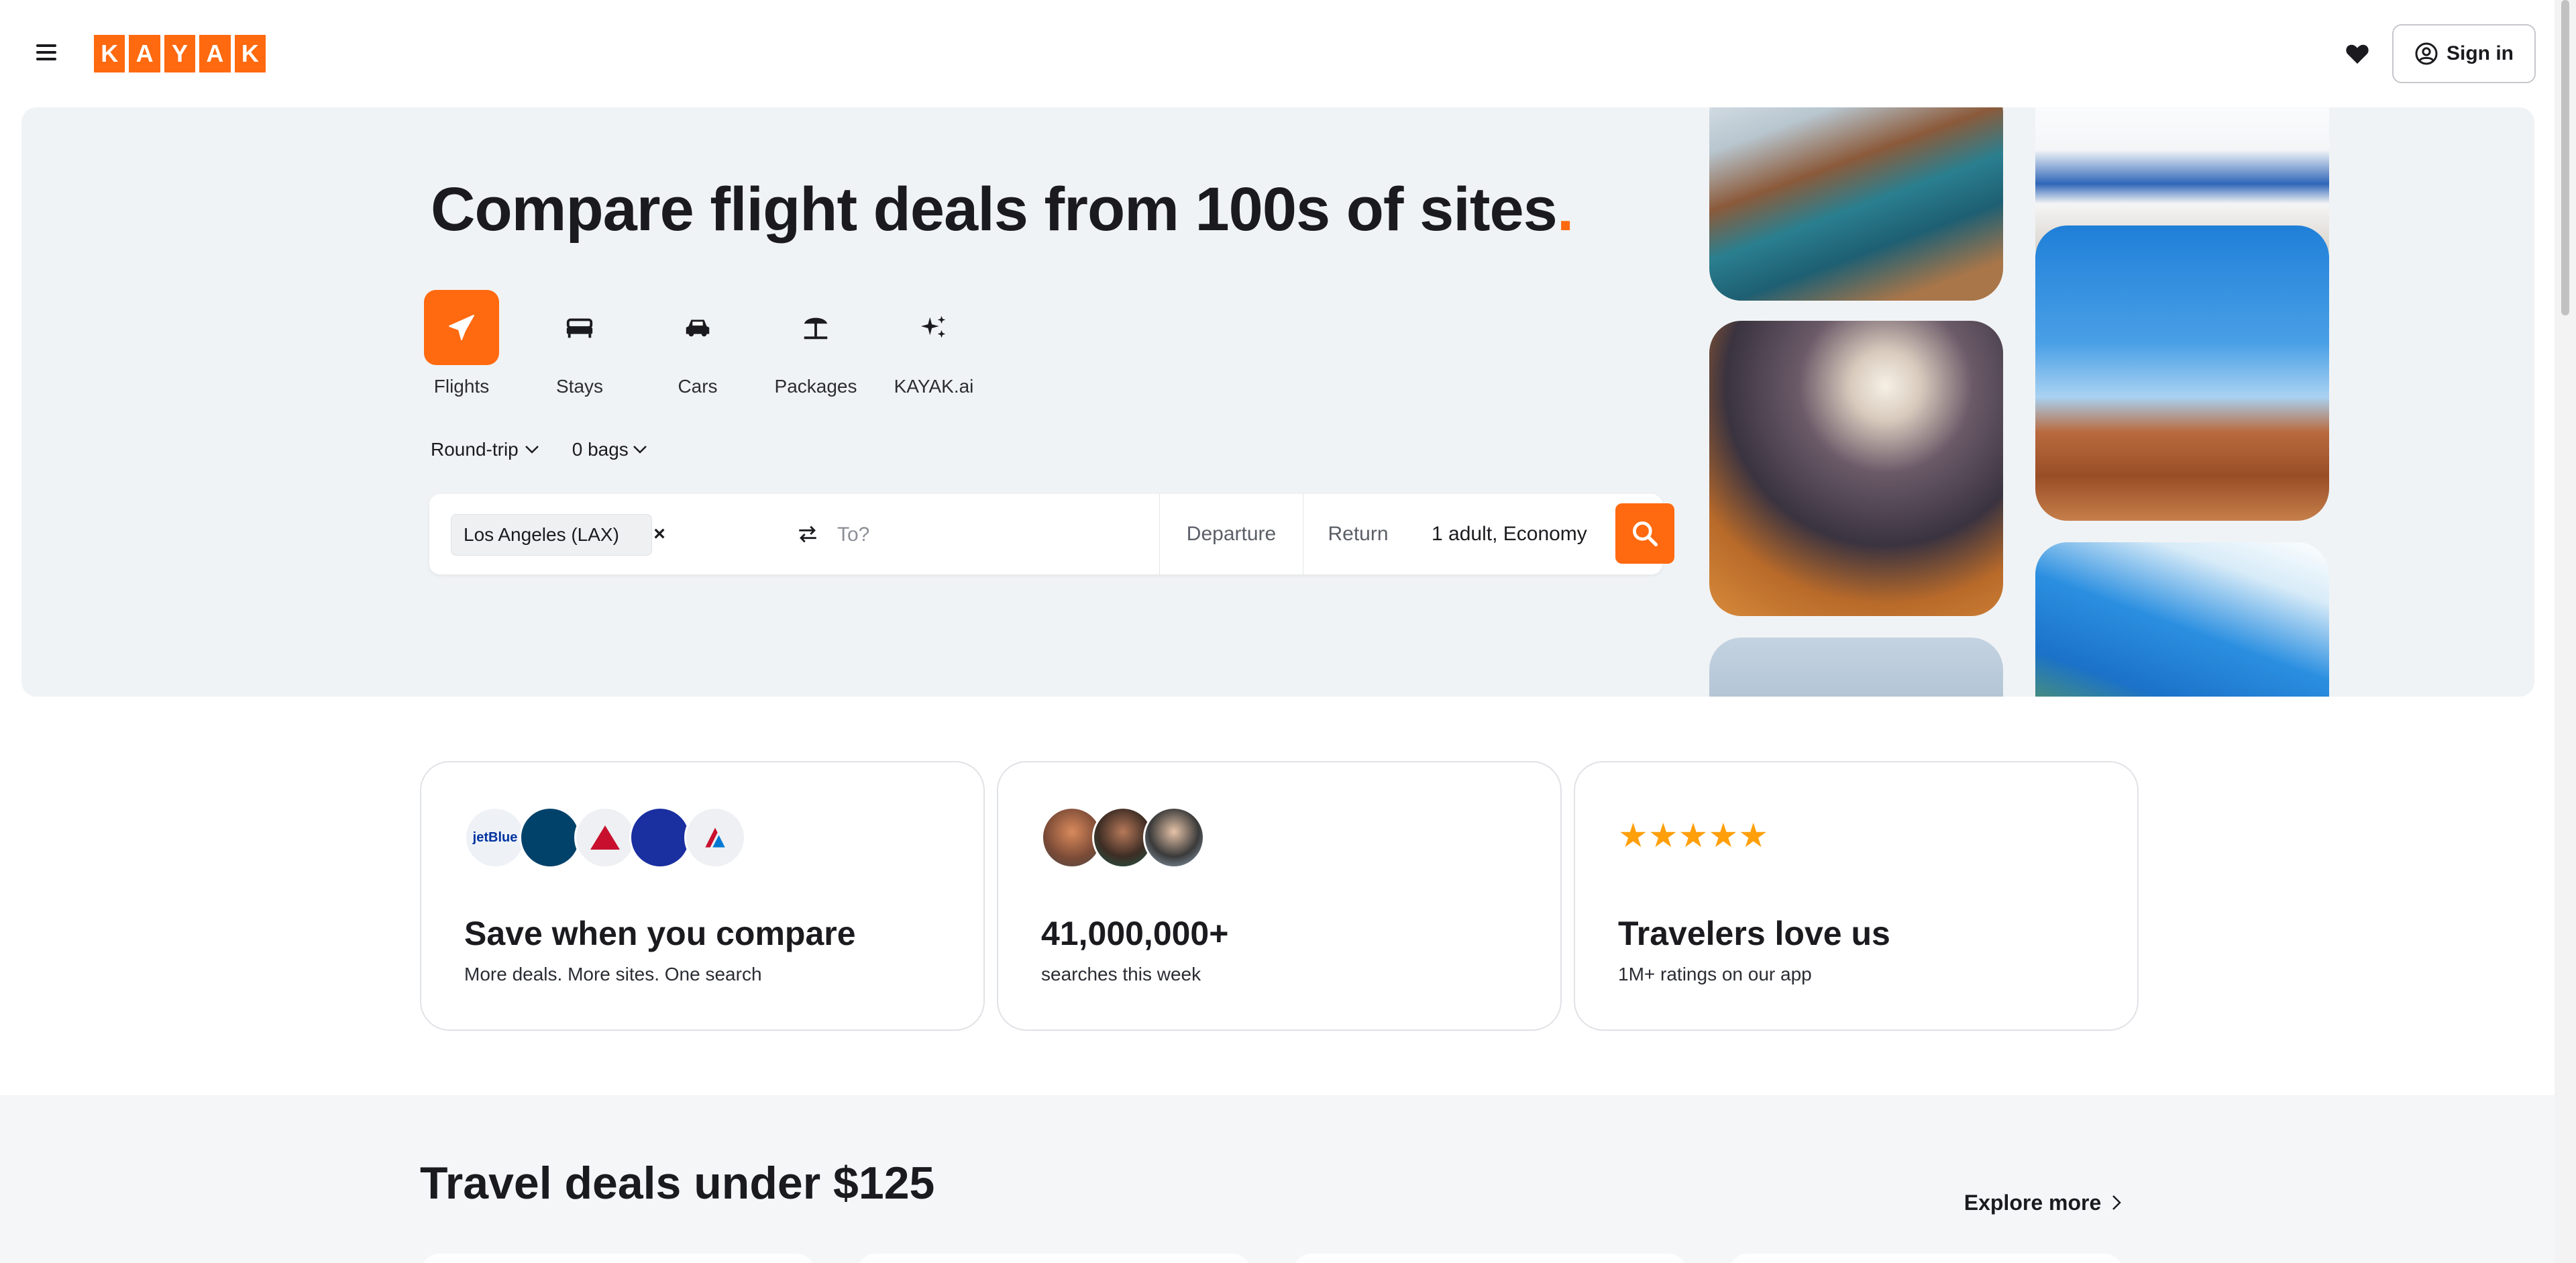 The width and height of the screenshot is (2576, 1263). I want to click on cars-tab-box, so click(697, 327).